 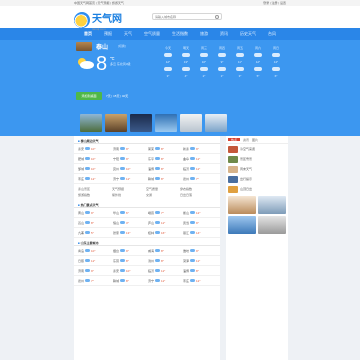 What do you see at coordinates (194, 195) in the screenshot?
I see `quick-link: 日出日落` at bounding box center [194, 195].